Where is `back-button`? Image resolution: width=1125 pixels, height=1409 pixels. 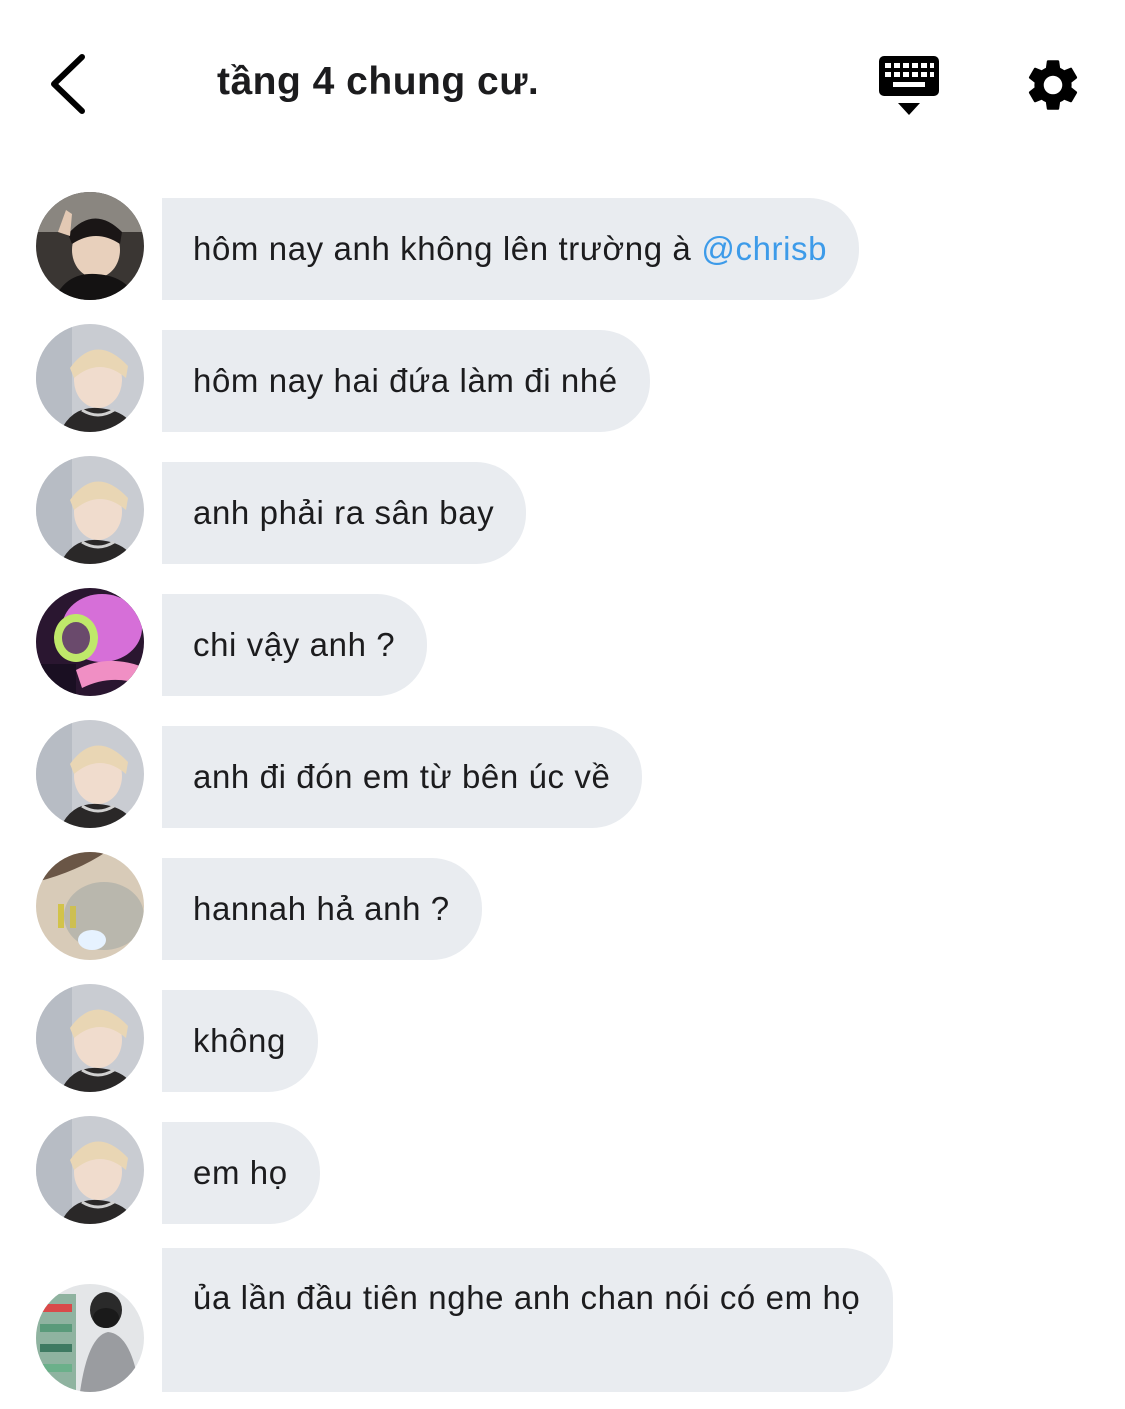 back-button is located at coordinates (68, 84).